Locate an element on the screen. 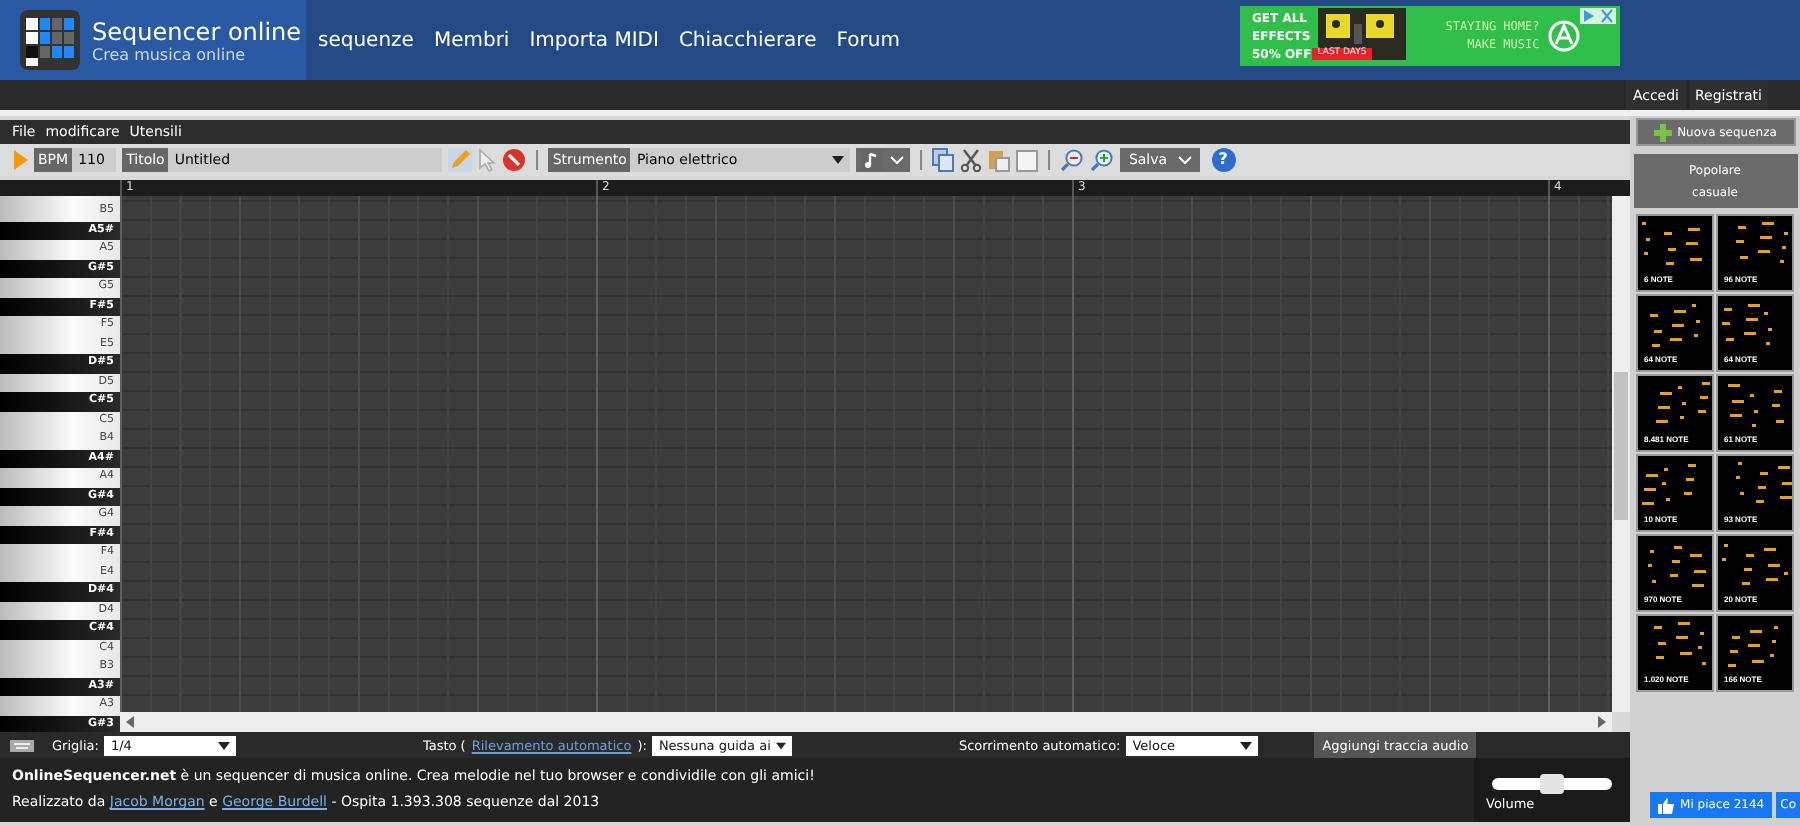 The image size is (1800, 826). left-arrow-icon is located at coordinates (130, 722).